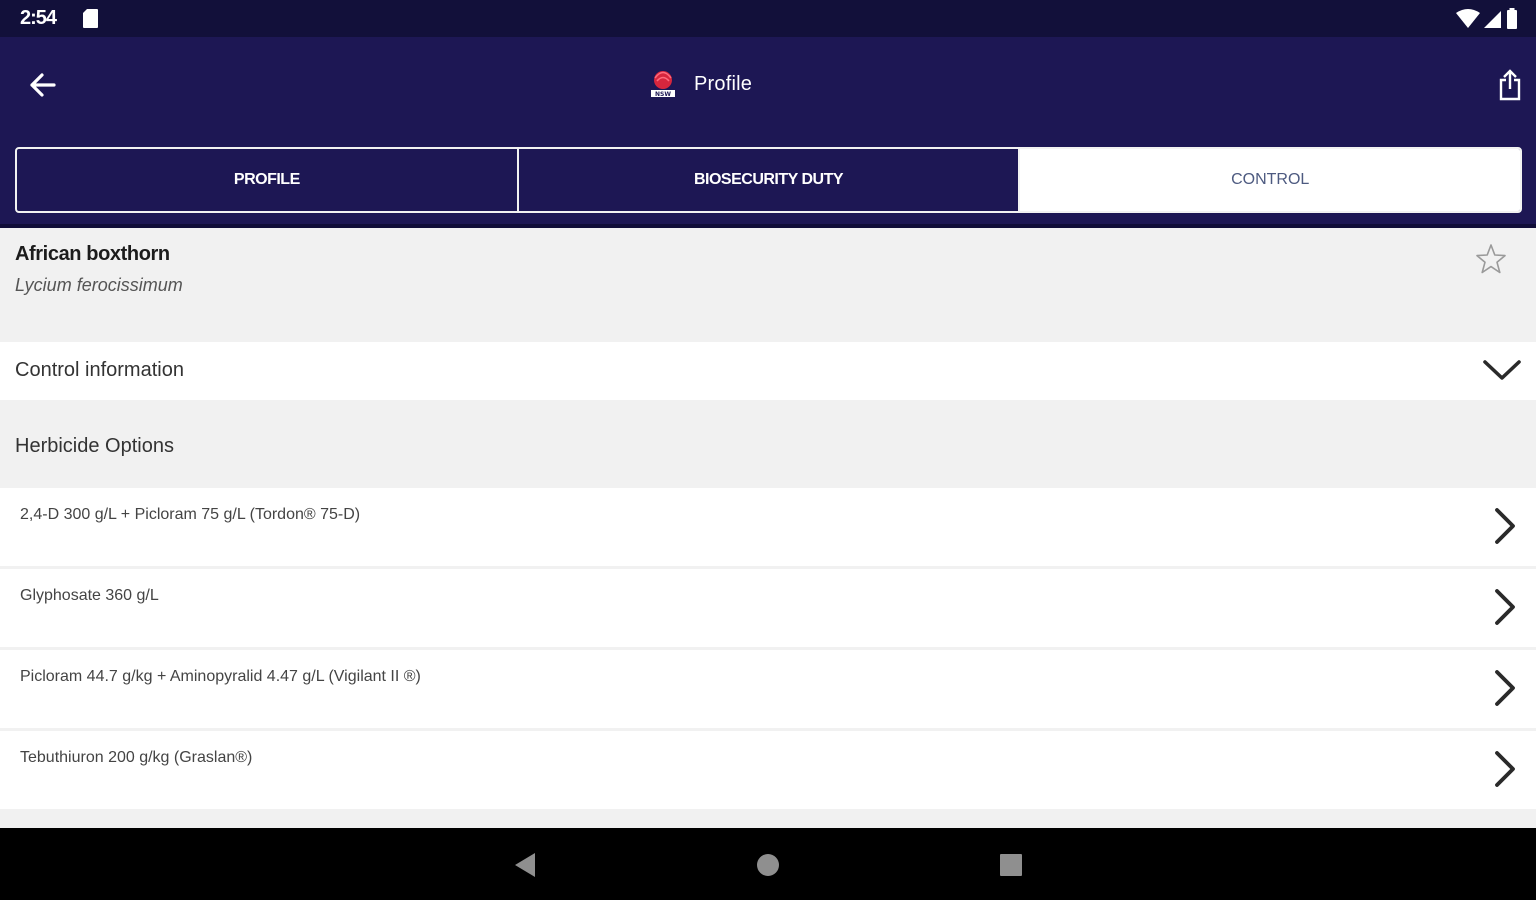  I want to click on tab-biosecurity-duty: BIOSECURITY DUTY, so click(767, 180).